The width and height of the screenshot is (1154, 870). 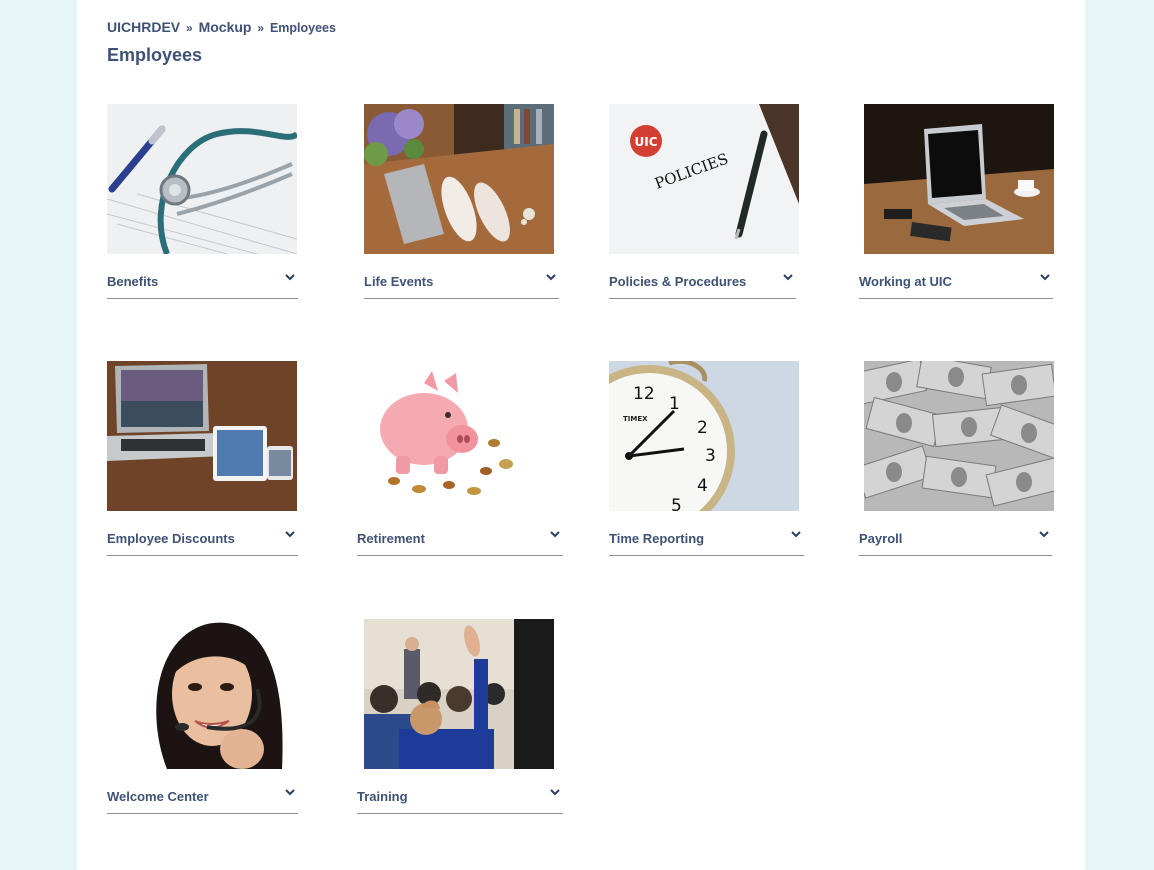 I want to click on breadcrumb-root-link: UICHRDEV, so click(x=143, y=27).